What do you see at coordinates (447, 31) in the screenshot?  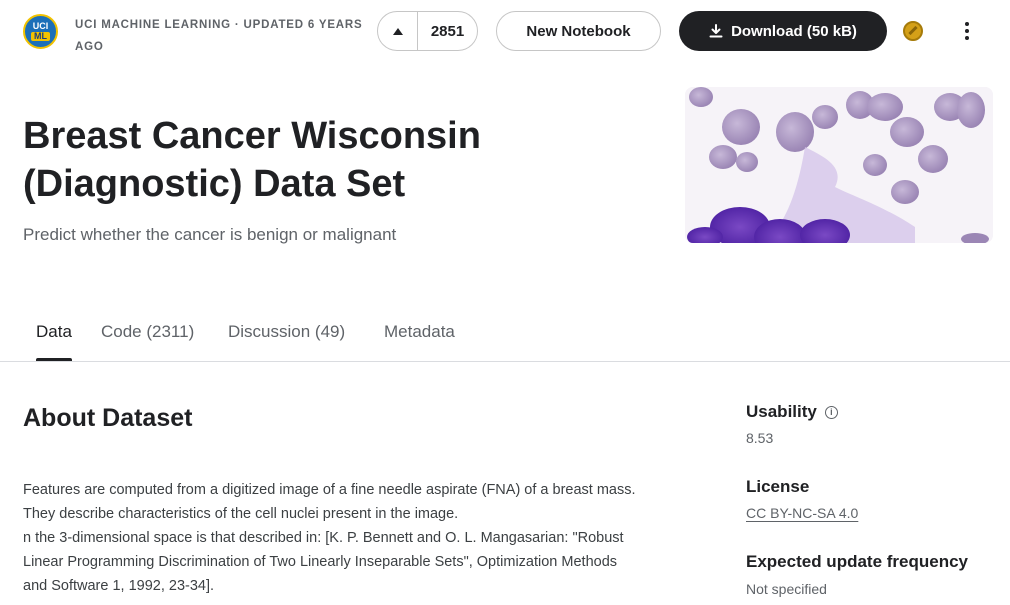 I see `upvote-count: 2851` at bounding box center [447, 31].